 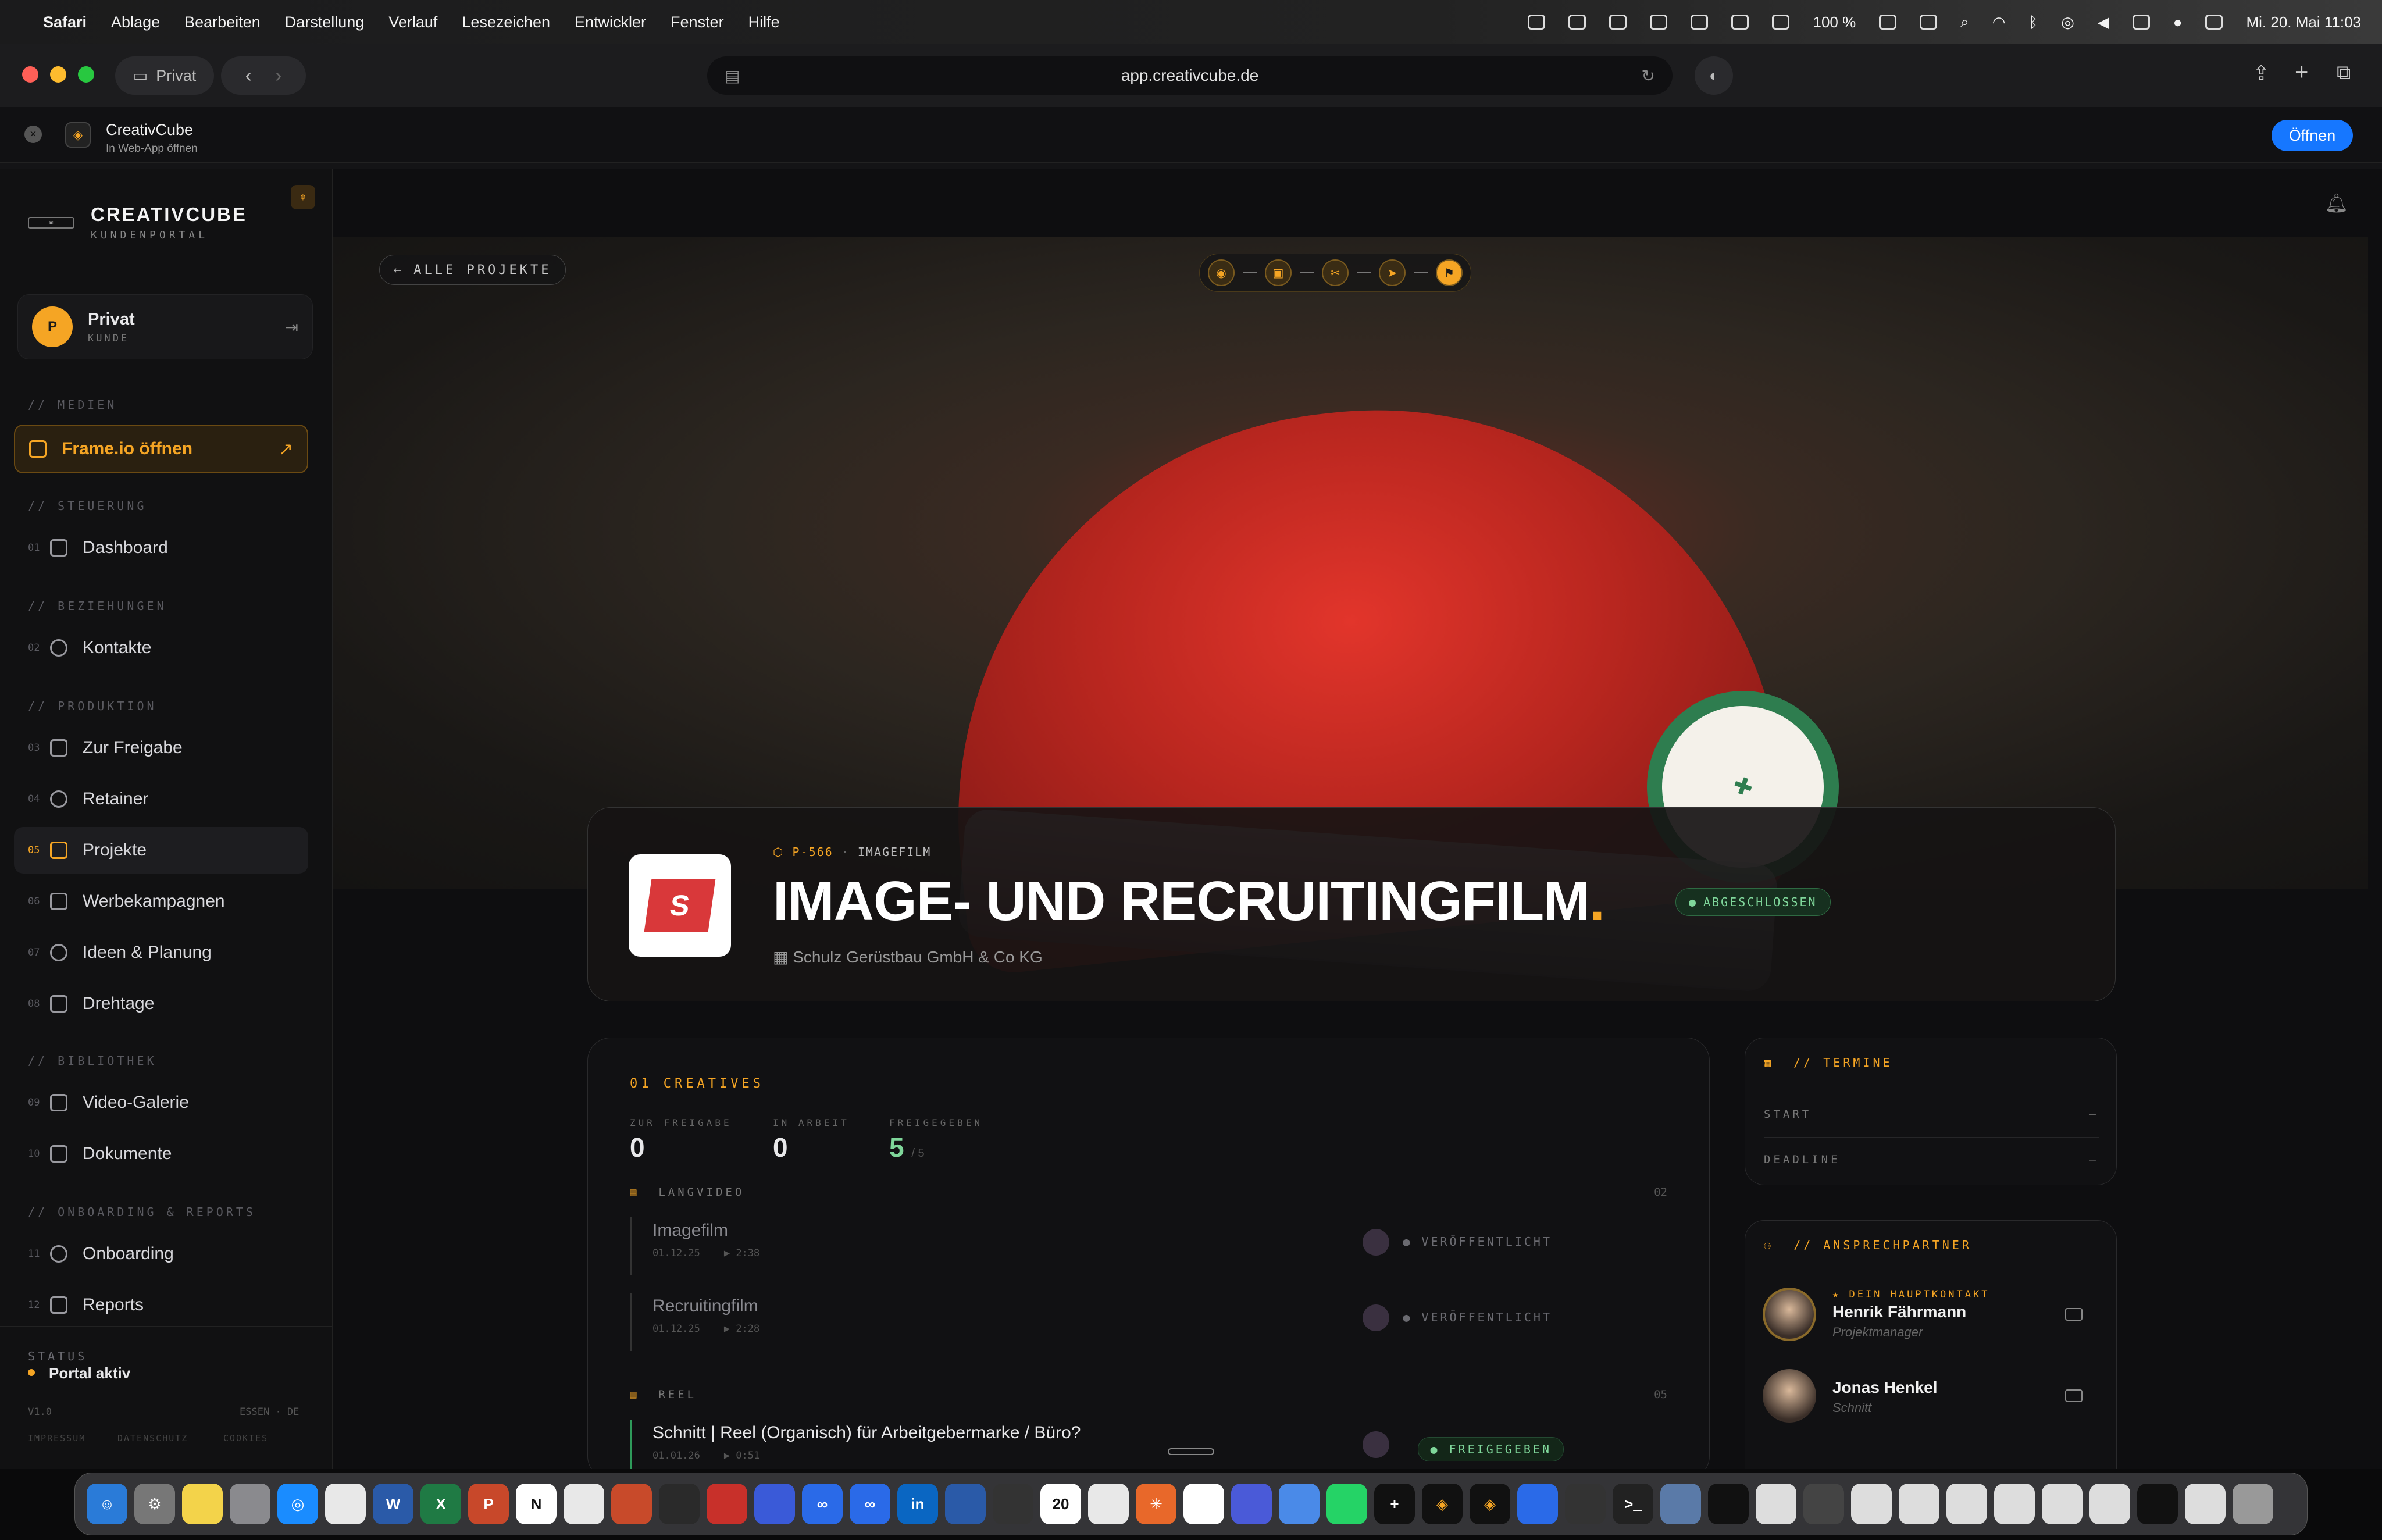 I want to click on wifi-icon: ◠, so click(x=1999, y=22).